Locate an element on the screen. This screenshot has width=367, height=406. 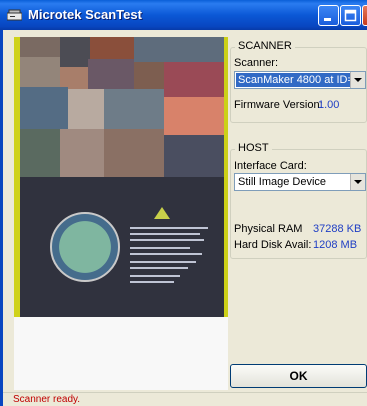
ram-value: 37288 KB is located at coordinates (337, 229).